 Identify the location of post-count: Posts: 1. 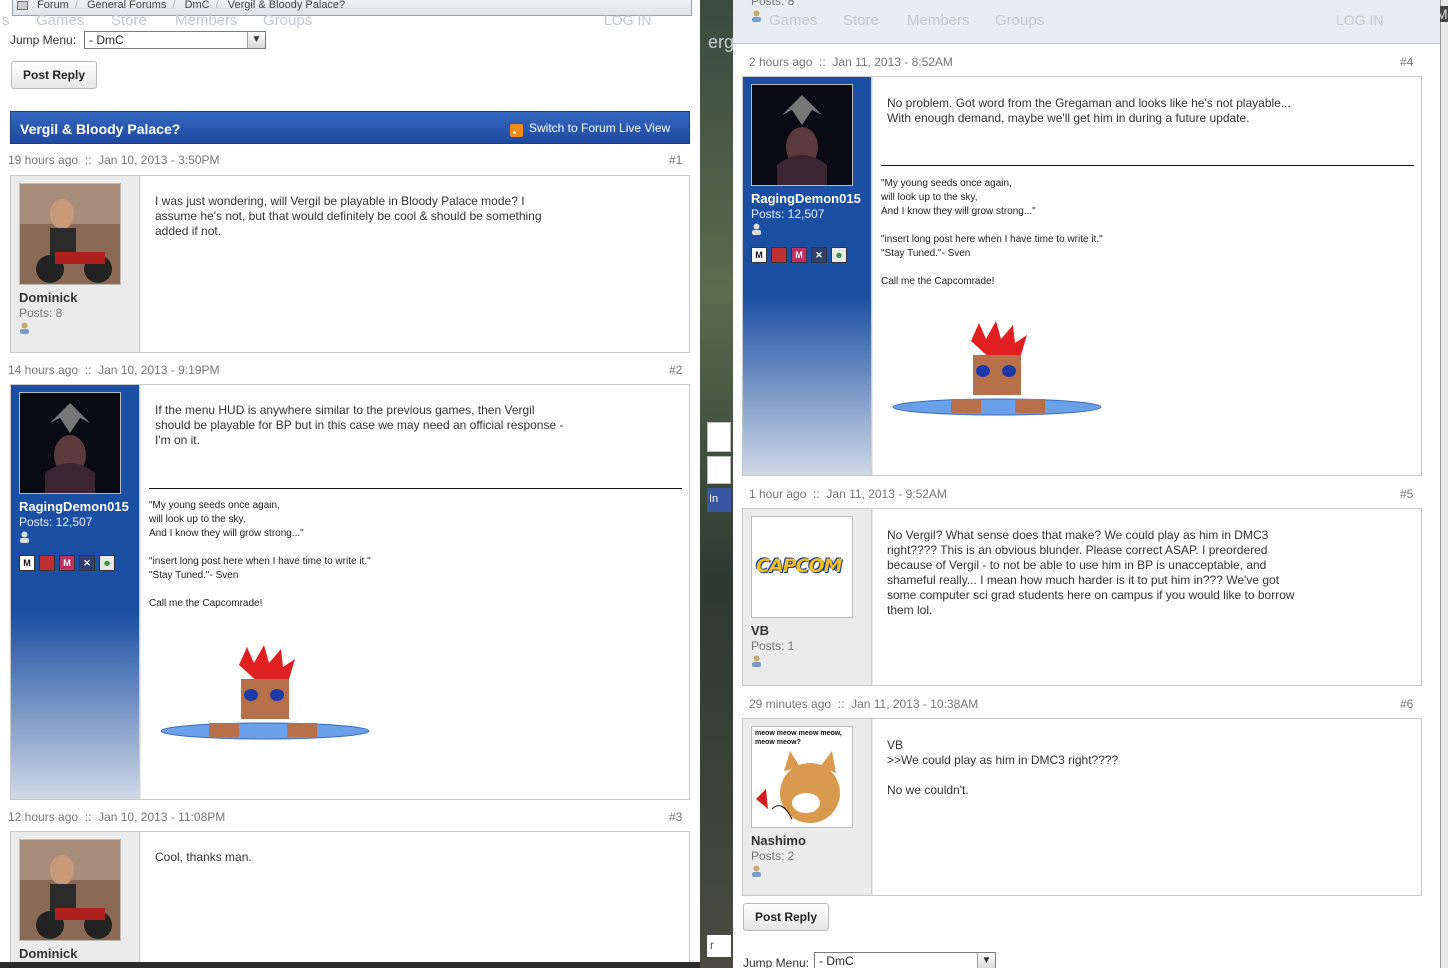
(773, 646).